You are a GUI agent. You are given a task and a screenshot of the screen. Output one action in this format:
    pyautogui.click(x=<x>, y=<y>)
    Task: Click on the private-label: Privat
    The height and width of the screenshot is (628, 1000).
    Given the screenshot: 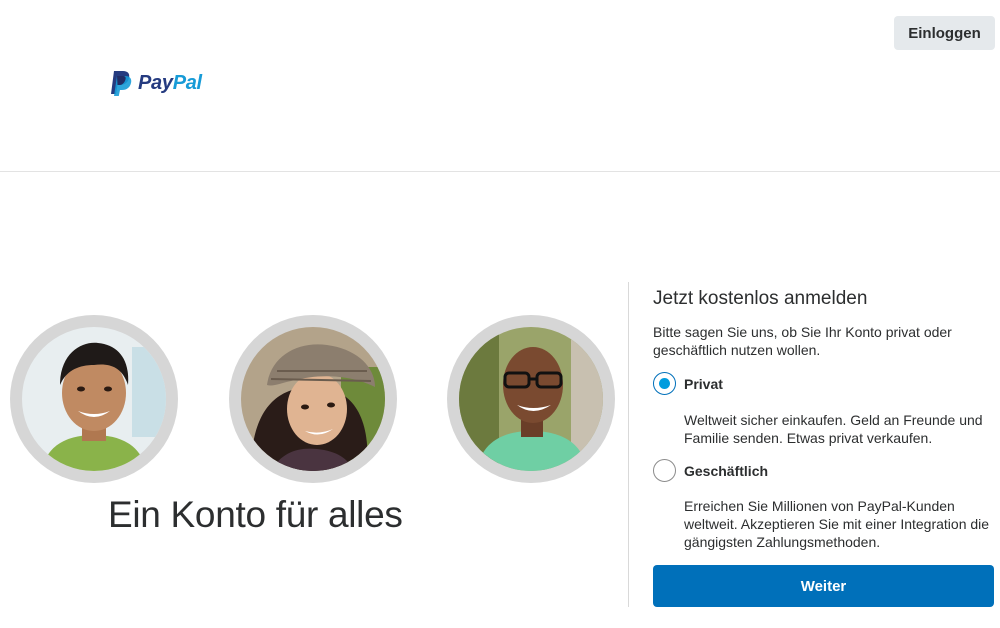 What is the action you would take?
    pyautogui.click(x=703, y=384)
    